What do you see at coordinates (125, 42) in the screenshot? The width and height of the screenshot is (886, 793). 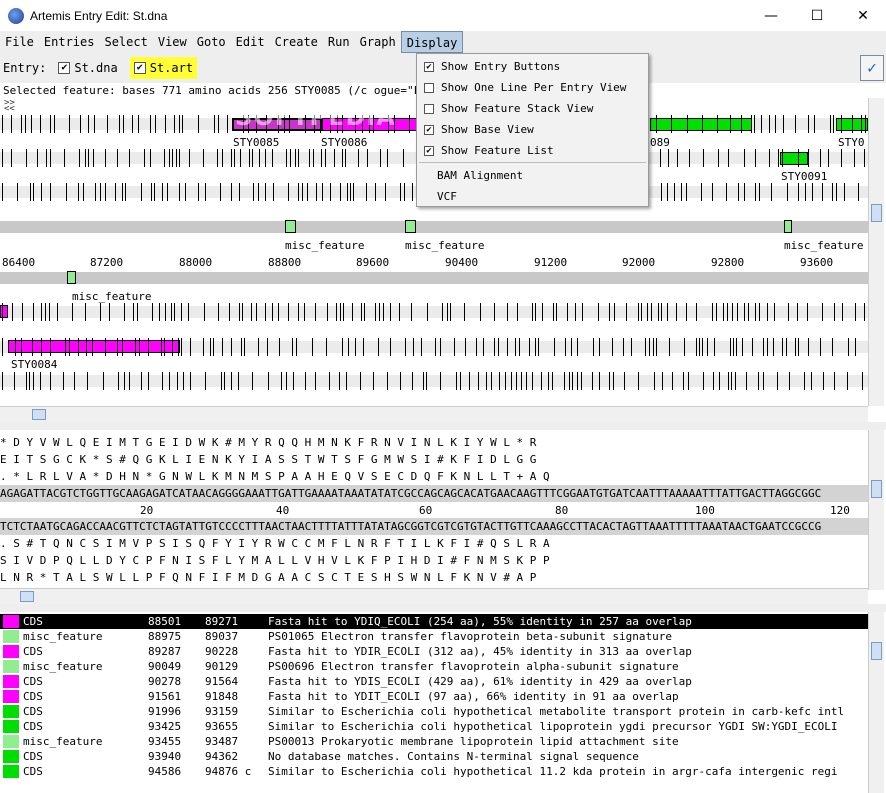 I see `menu-select: Select` at bounding box center [125, 42].